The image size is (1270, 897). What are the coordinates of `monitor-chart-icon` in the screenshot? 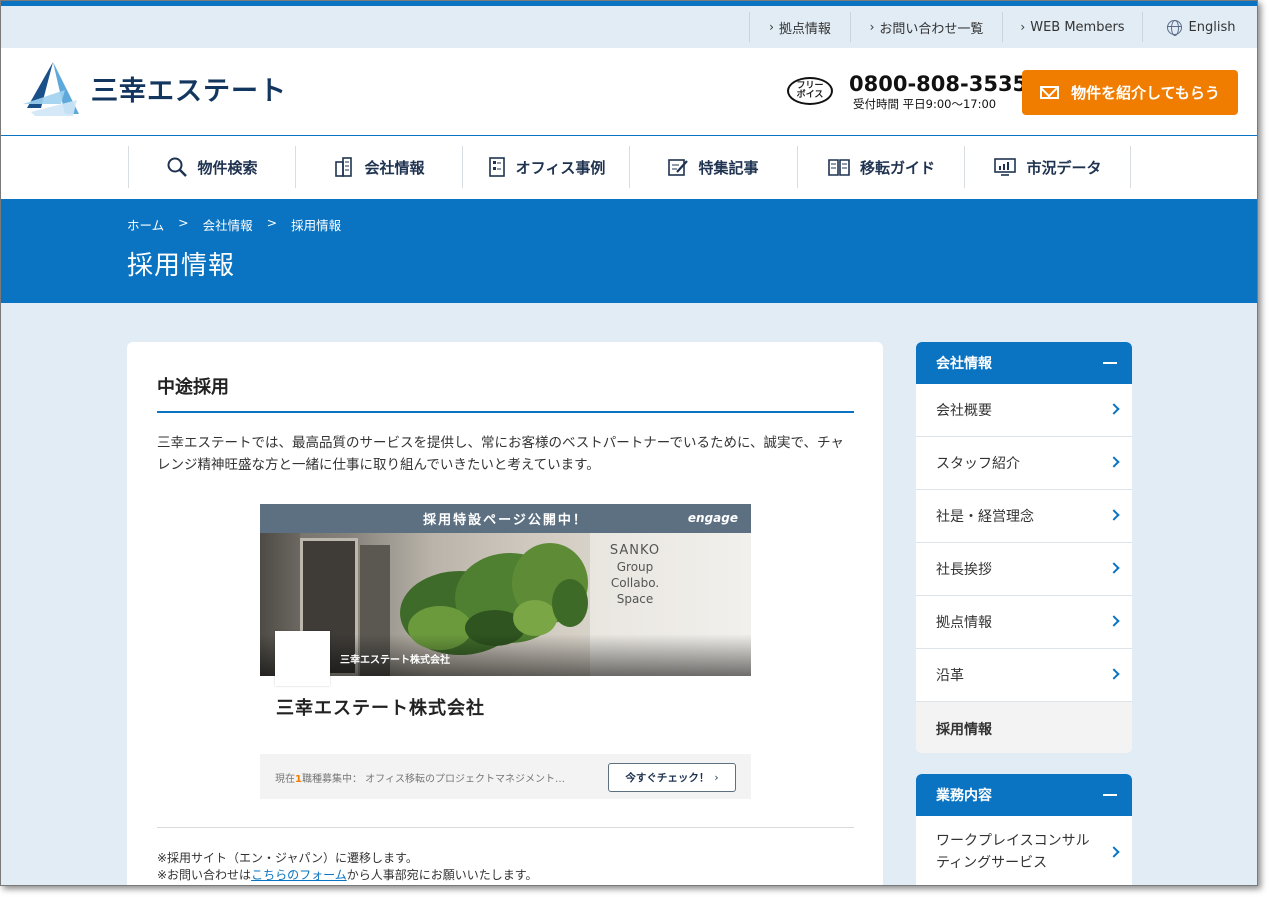 It's located at (1005, 167).